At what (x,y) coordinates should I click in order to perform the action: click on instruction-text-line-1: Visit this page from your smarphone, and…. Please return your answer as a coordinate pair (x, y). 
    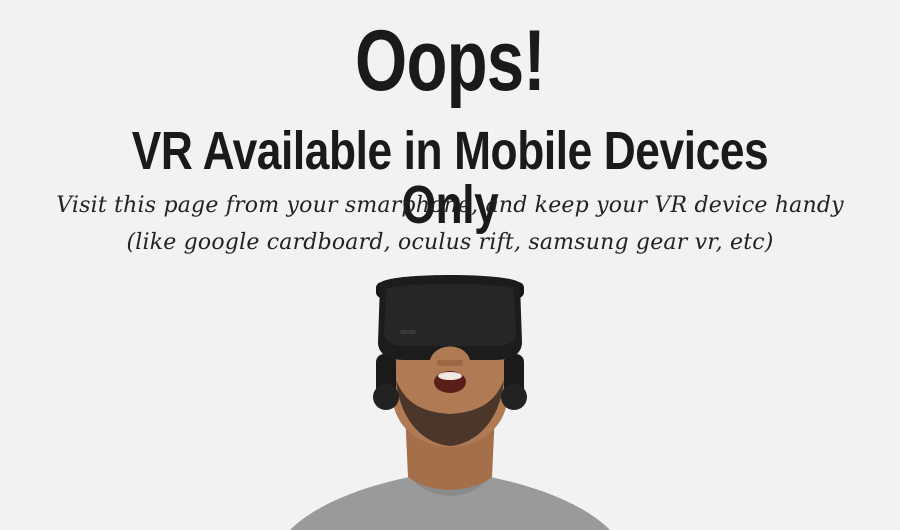
    Looking at the image, I should click on (450, 205).